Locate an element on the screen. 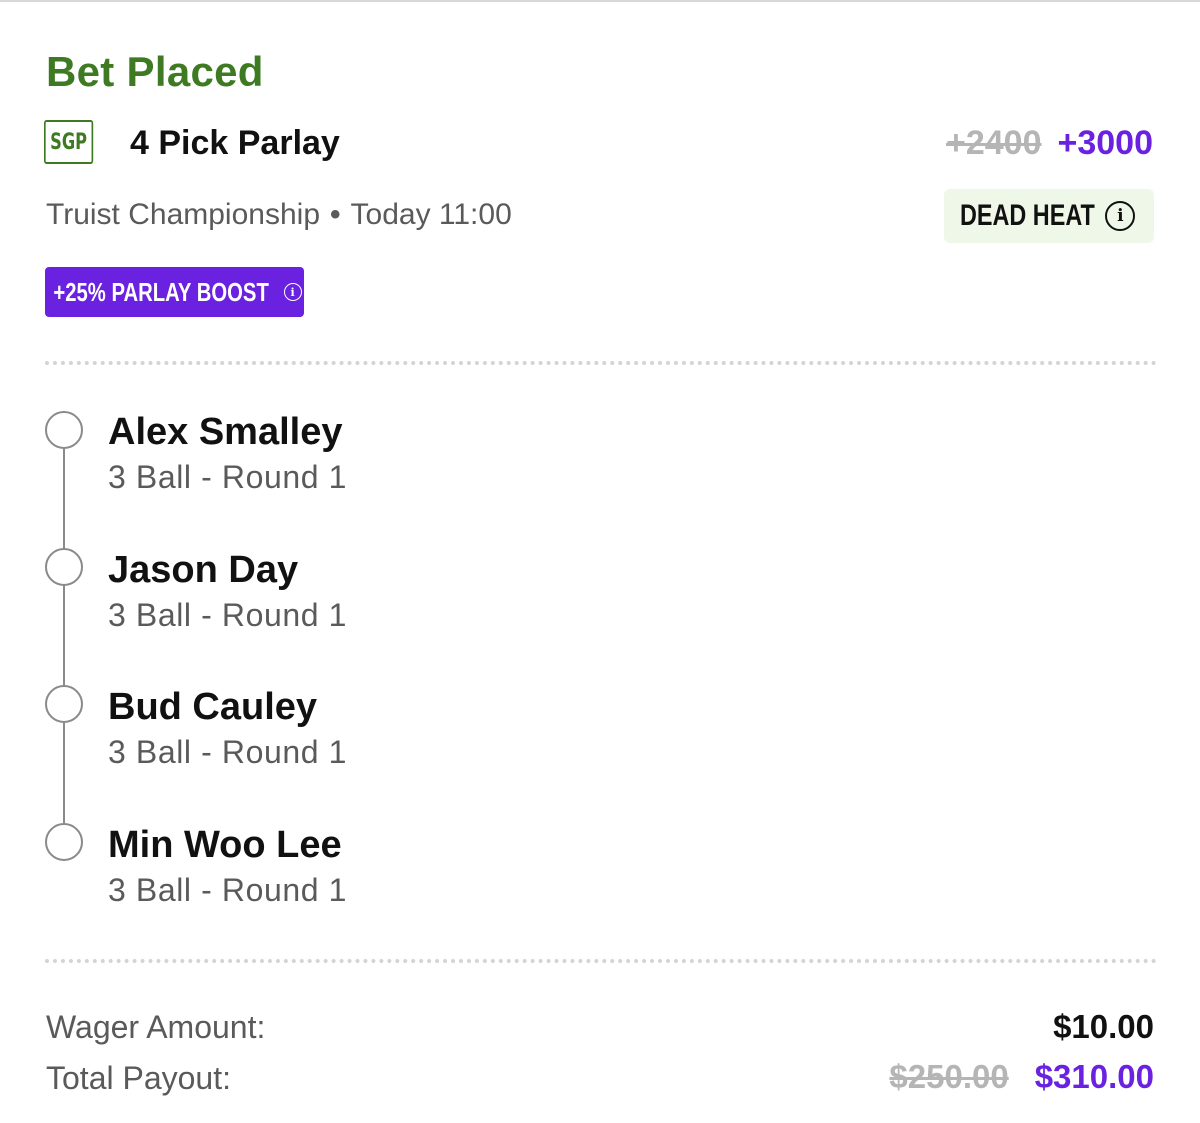 Image resolution: width=1200 pixels, height=1123 pixels. dead-heat-label: DEAD HEAT is located at coordinates (1027, 215).